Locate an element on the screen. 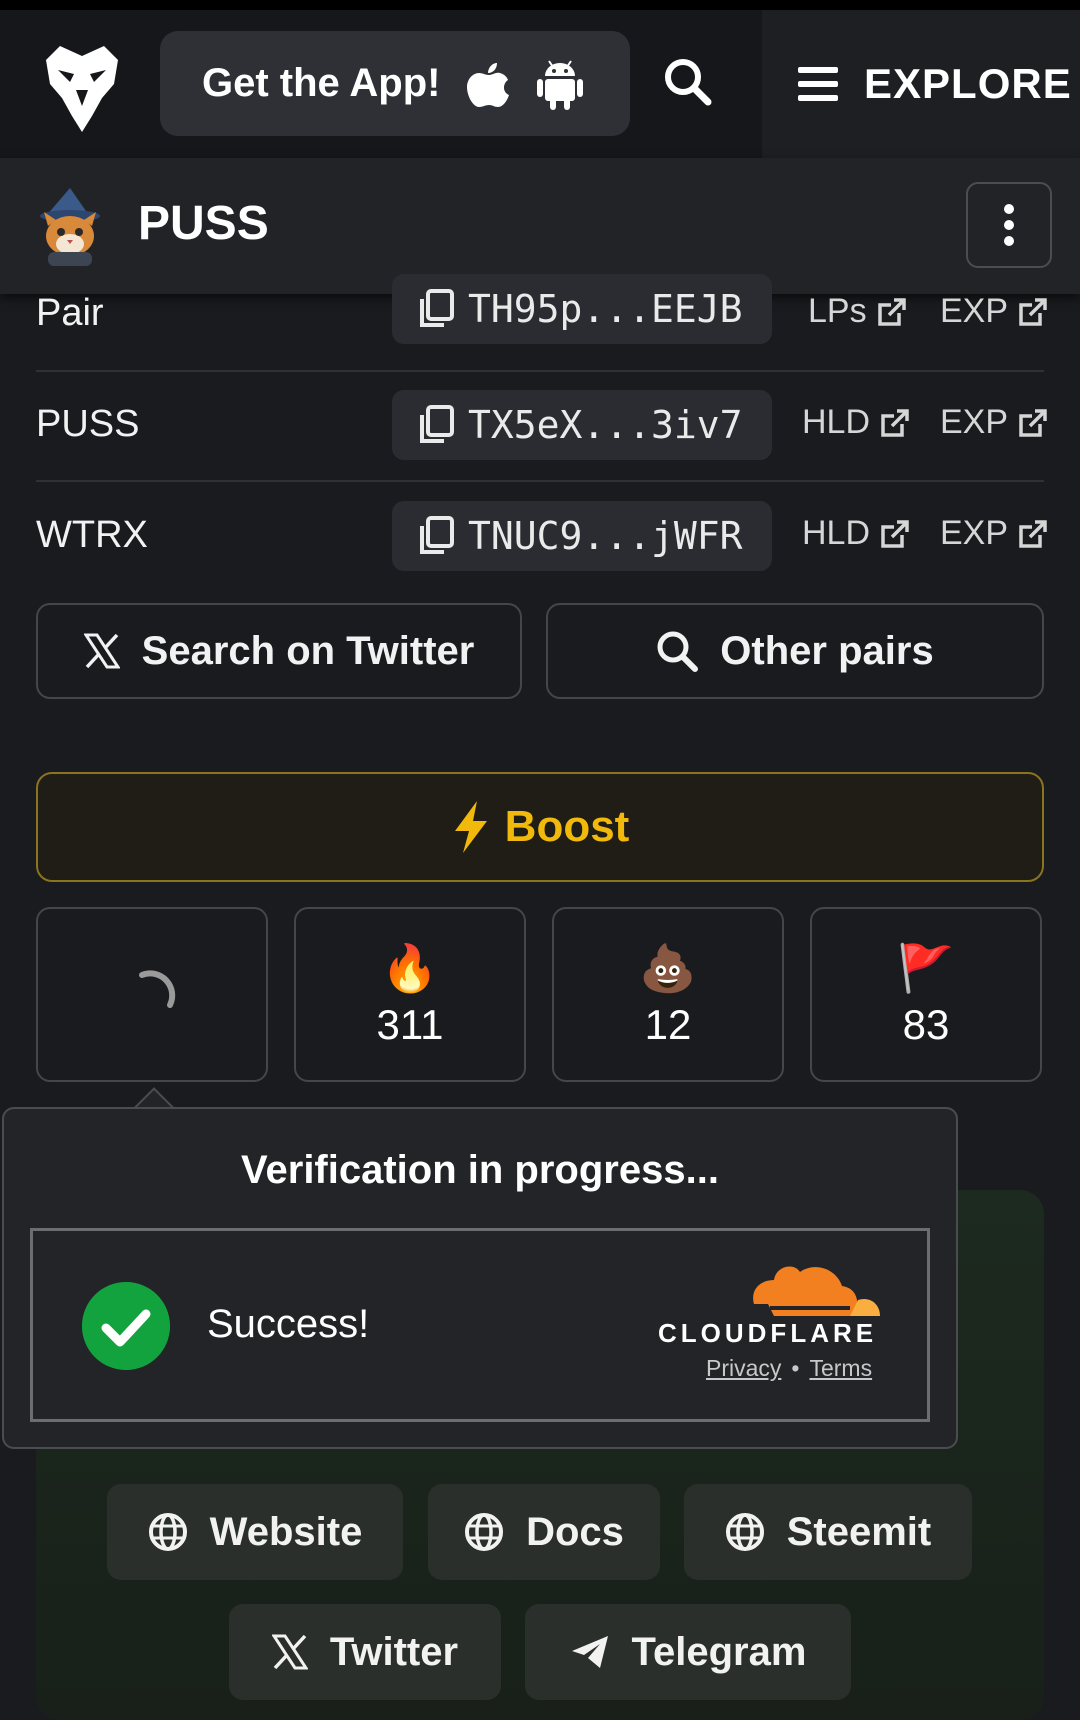  android-icon is located at coordinates (559, 84).